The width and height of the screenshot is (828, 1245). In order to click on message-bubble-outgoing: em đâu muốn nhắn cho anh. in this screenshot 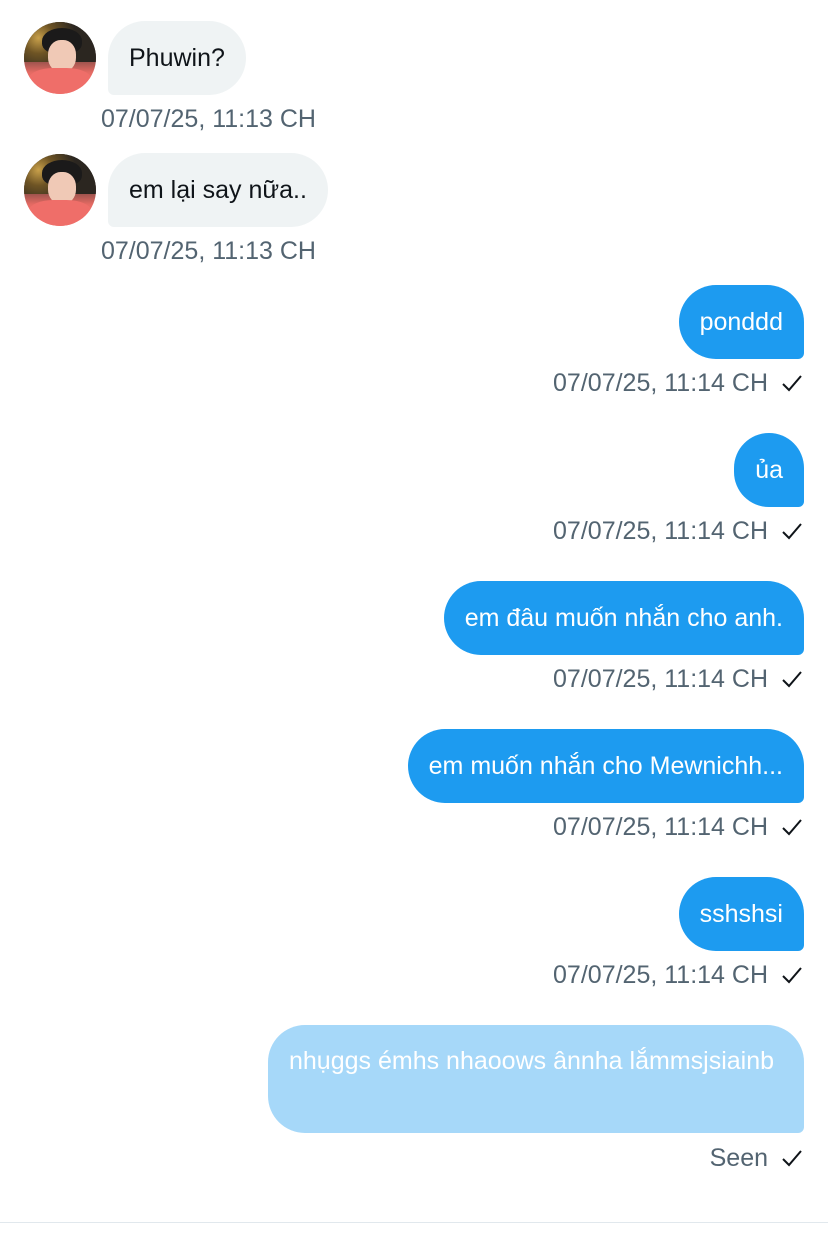, I will do `click(623, 618)`.